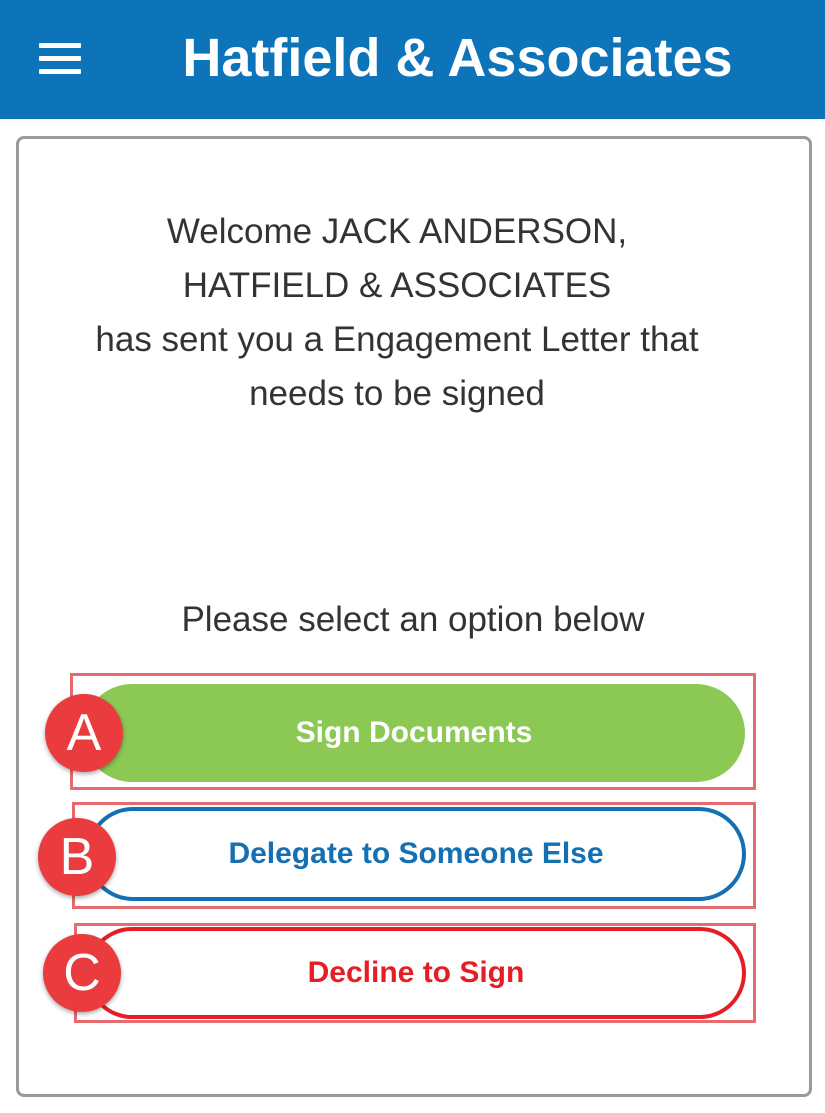 The height and width of the screenshot is (1113, 825). I want to click on welcome-line-4: needs to be signed, so click(397, 393).